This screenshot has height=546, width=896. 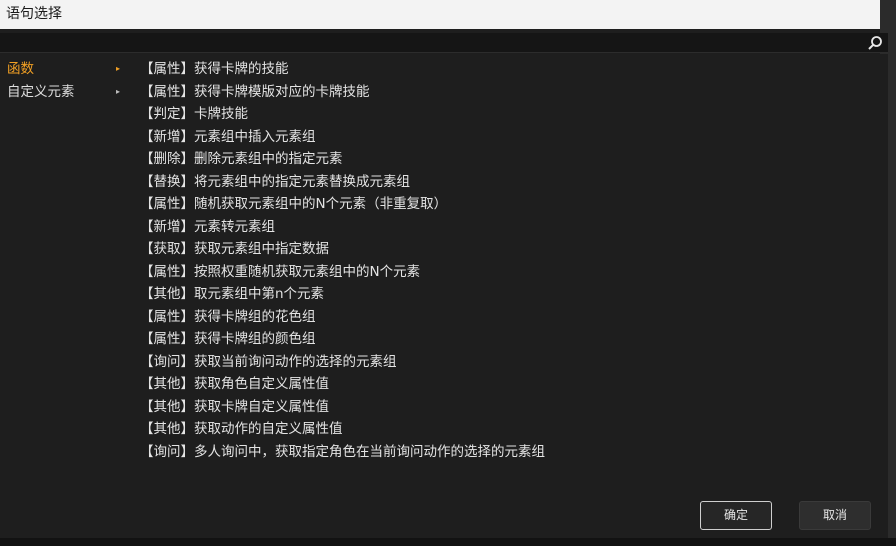 I want to click on statement-item: 【其他】取元素组中第n个元素, so click(x=510, y=294).